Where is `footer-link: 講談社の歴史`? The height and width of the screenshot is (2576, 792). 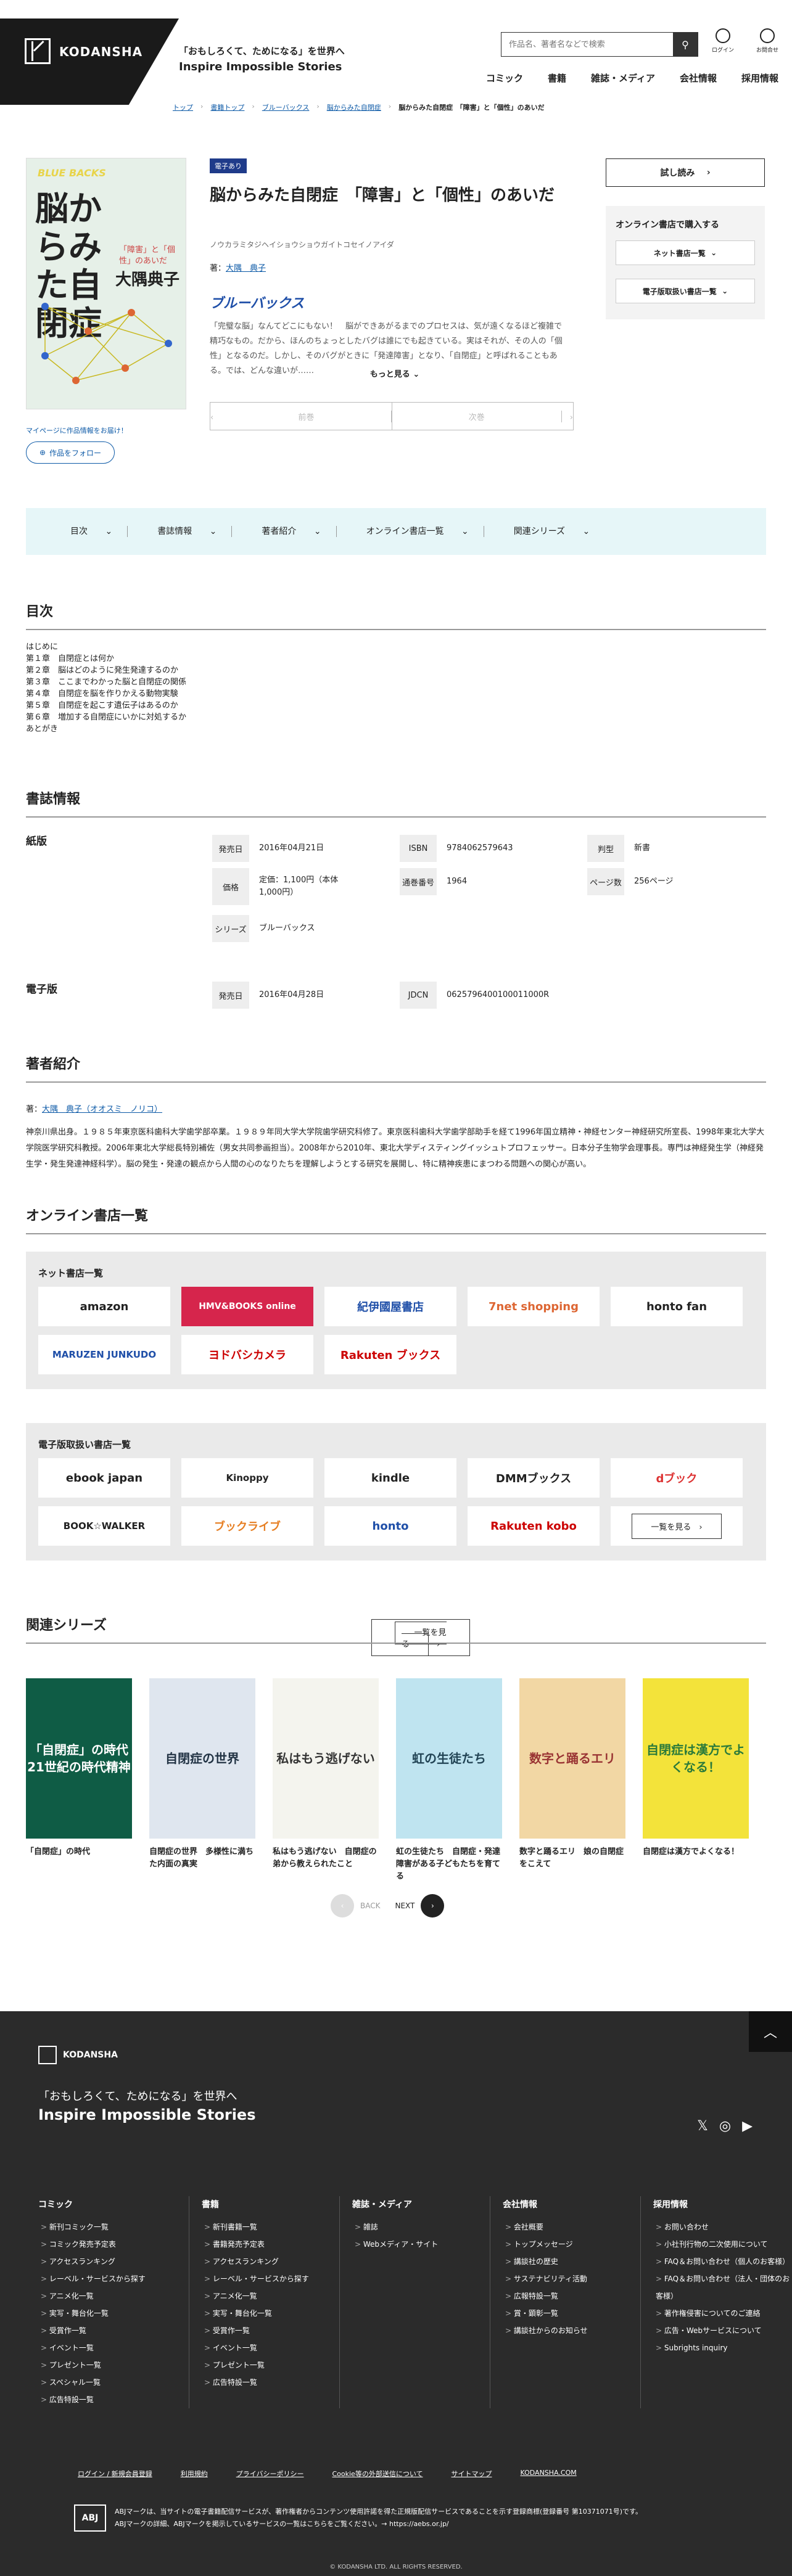
footer-link: 講談社の歴史 is located at coordinates (571, 2261).